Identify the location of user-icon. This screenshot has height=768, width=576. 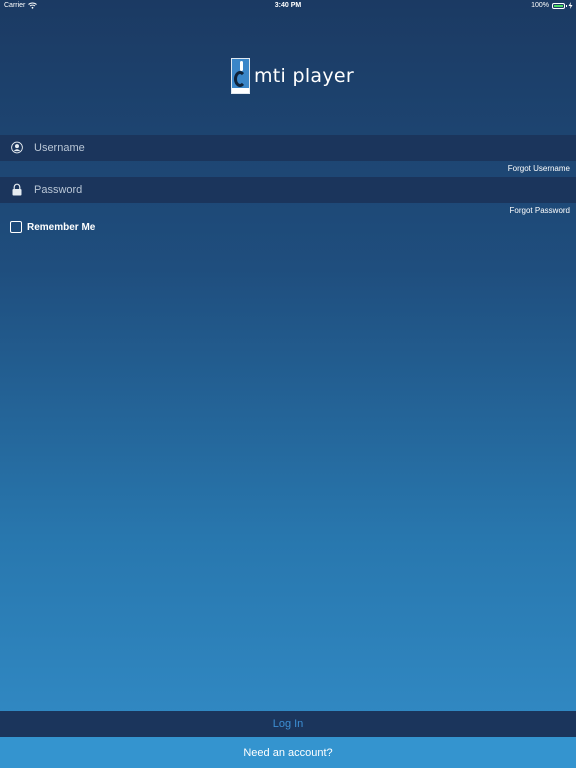
(17, 147).